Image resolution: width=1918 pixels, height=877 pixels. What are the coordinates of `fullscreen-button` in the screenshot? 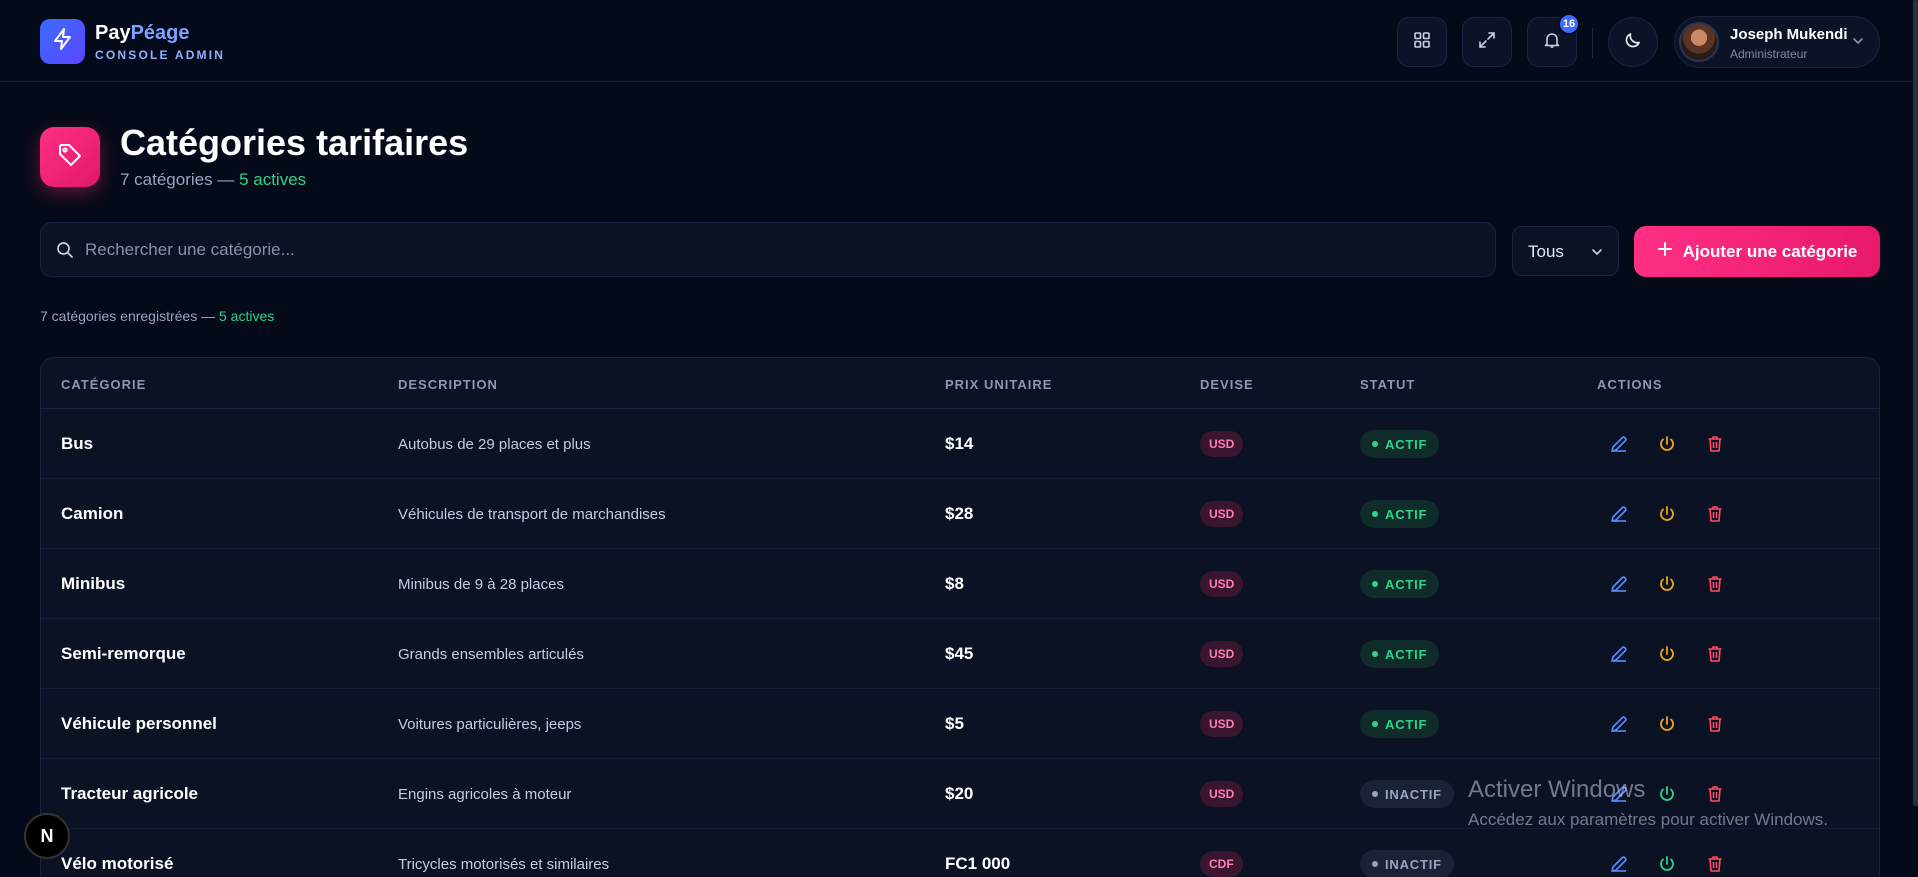 It's located at (1487, 42).